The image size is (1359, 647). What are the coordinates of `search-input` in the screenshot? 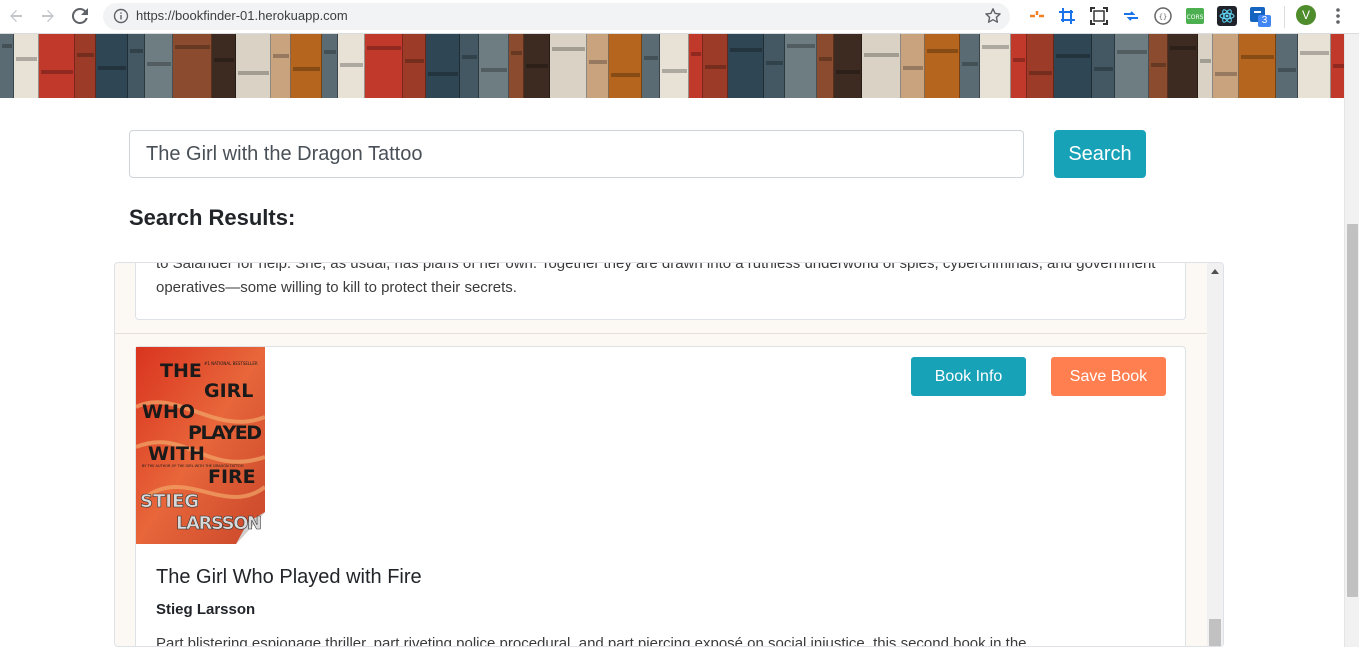 It's located at (576, 154).